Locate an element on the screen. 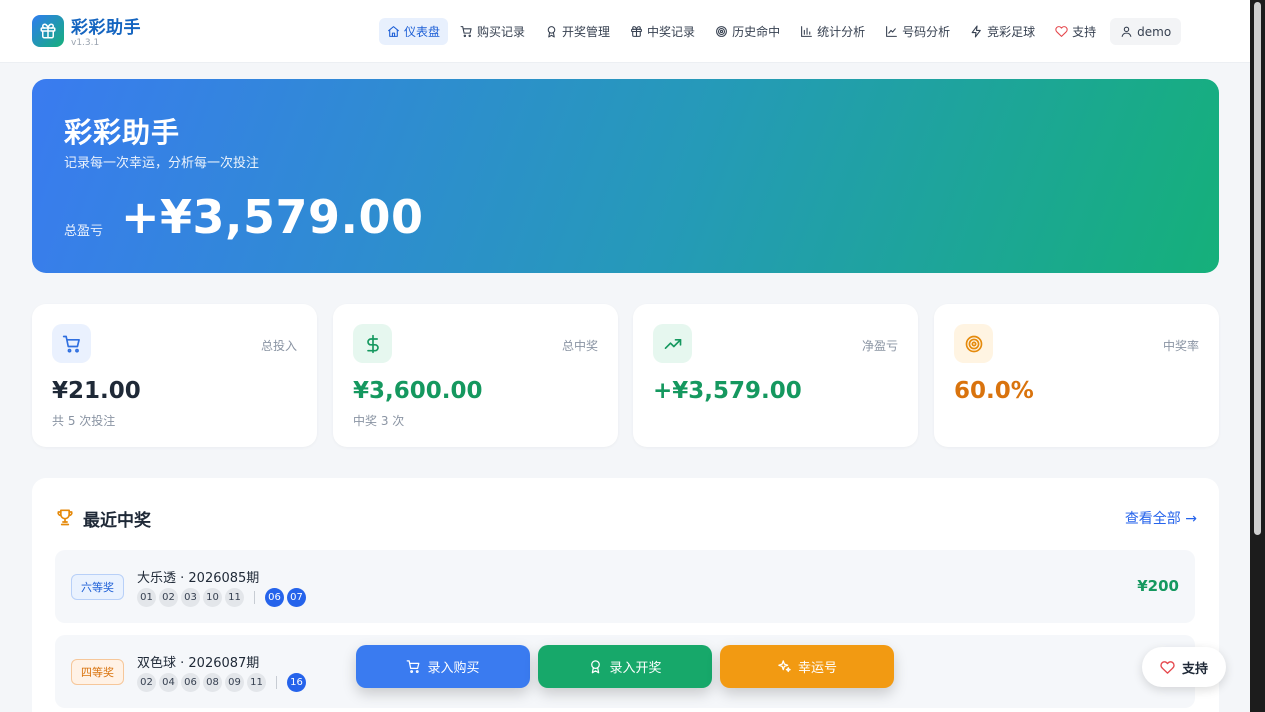 Image resolution: width=1265 pixels, height=712 pixels. bar-chart-icon is located at coordinates (806, 31).